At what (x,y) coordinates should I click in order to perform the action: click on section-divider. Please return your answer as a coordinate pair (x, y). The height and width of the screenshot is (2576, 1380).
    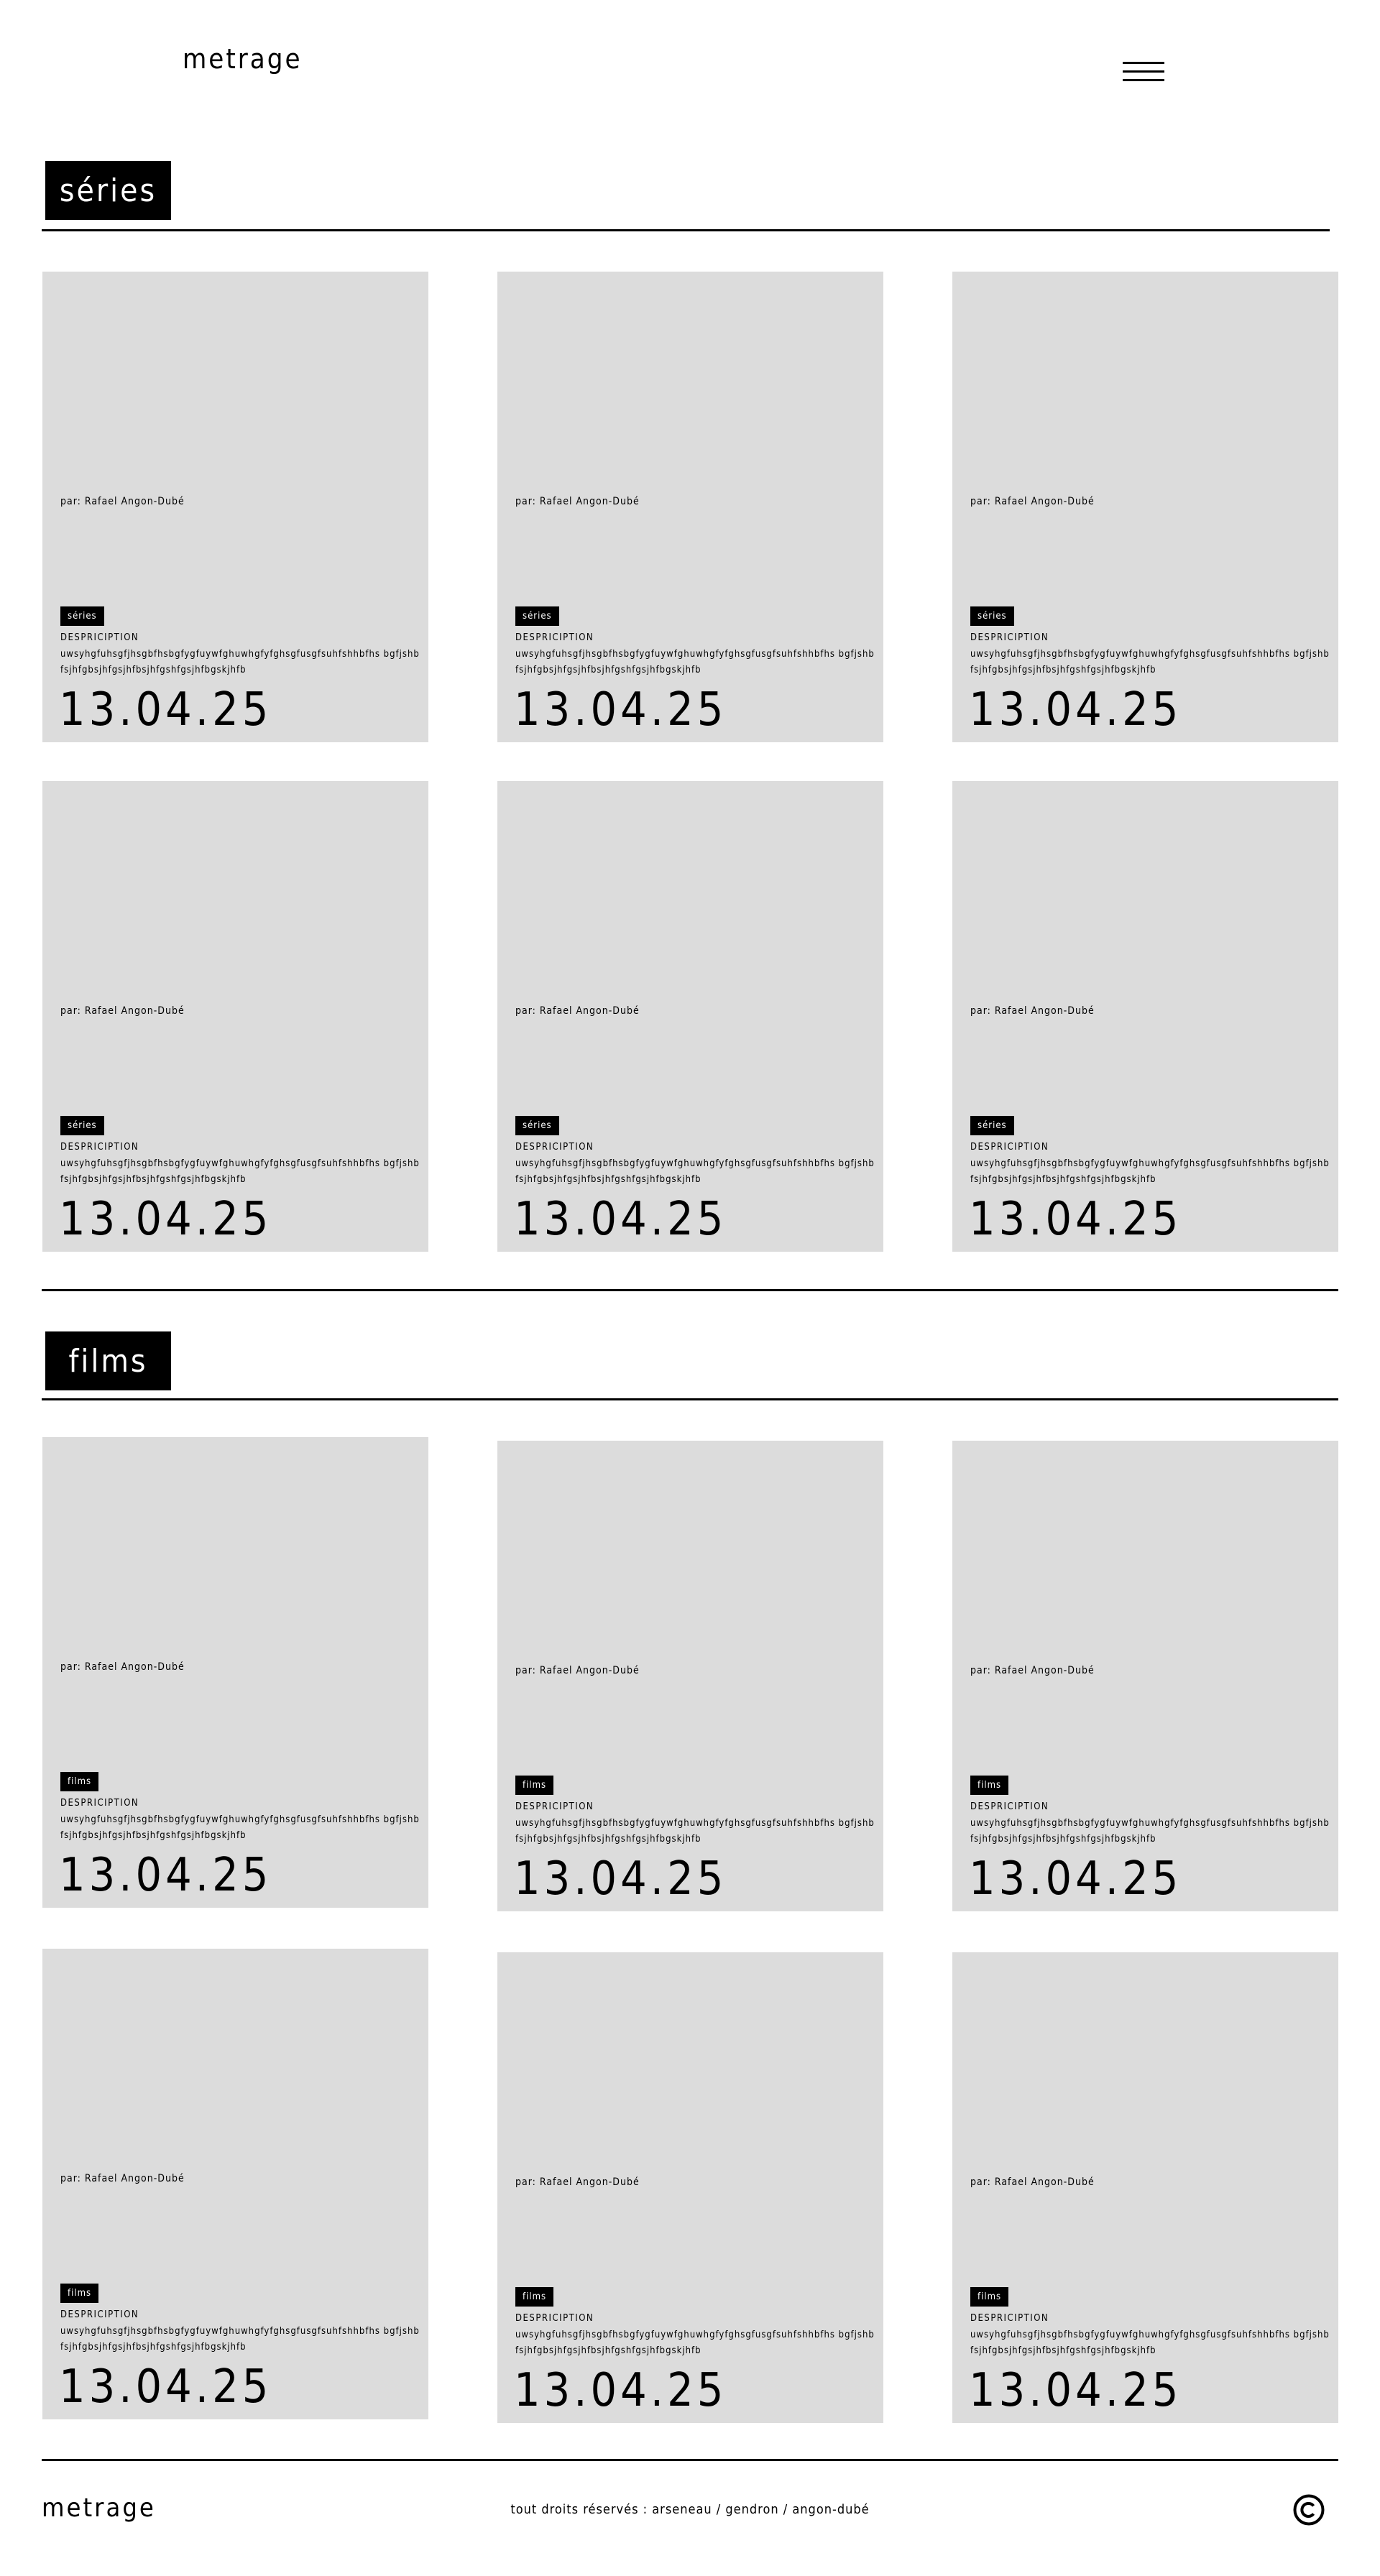
    Looking at the image, I should click on (690, 1290).